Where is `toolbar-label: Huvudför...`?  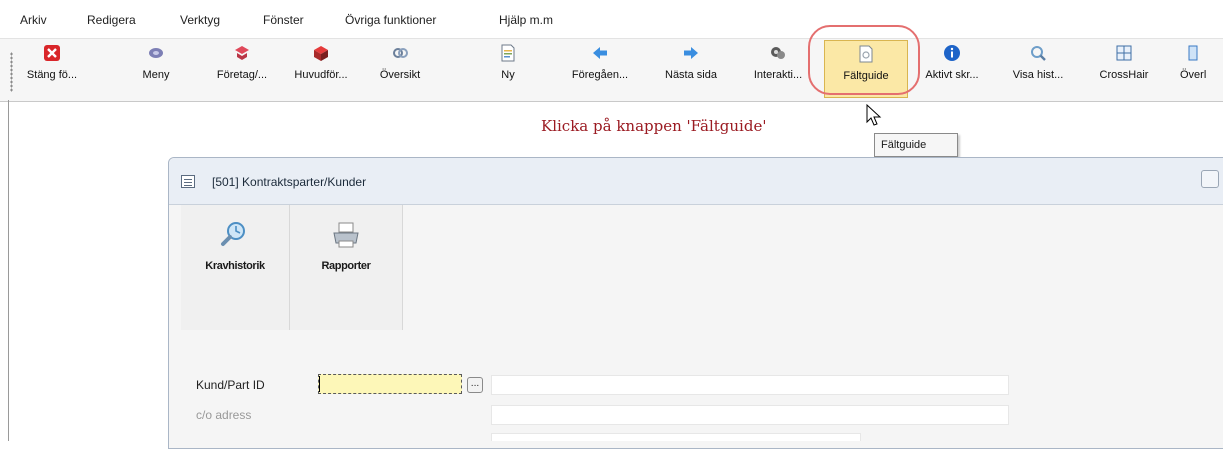 toolbar-label: Huvudför... is located at coordinates (321, 75).